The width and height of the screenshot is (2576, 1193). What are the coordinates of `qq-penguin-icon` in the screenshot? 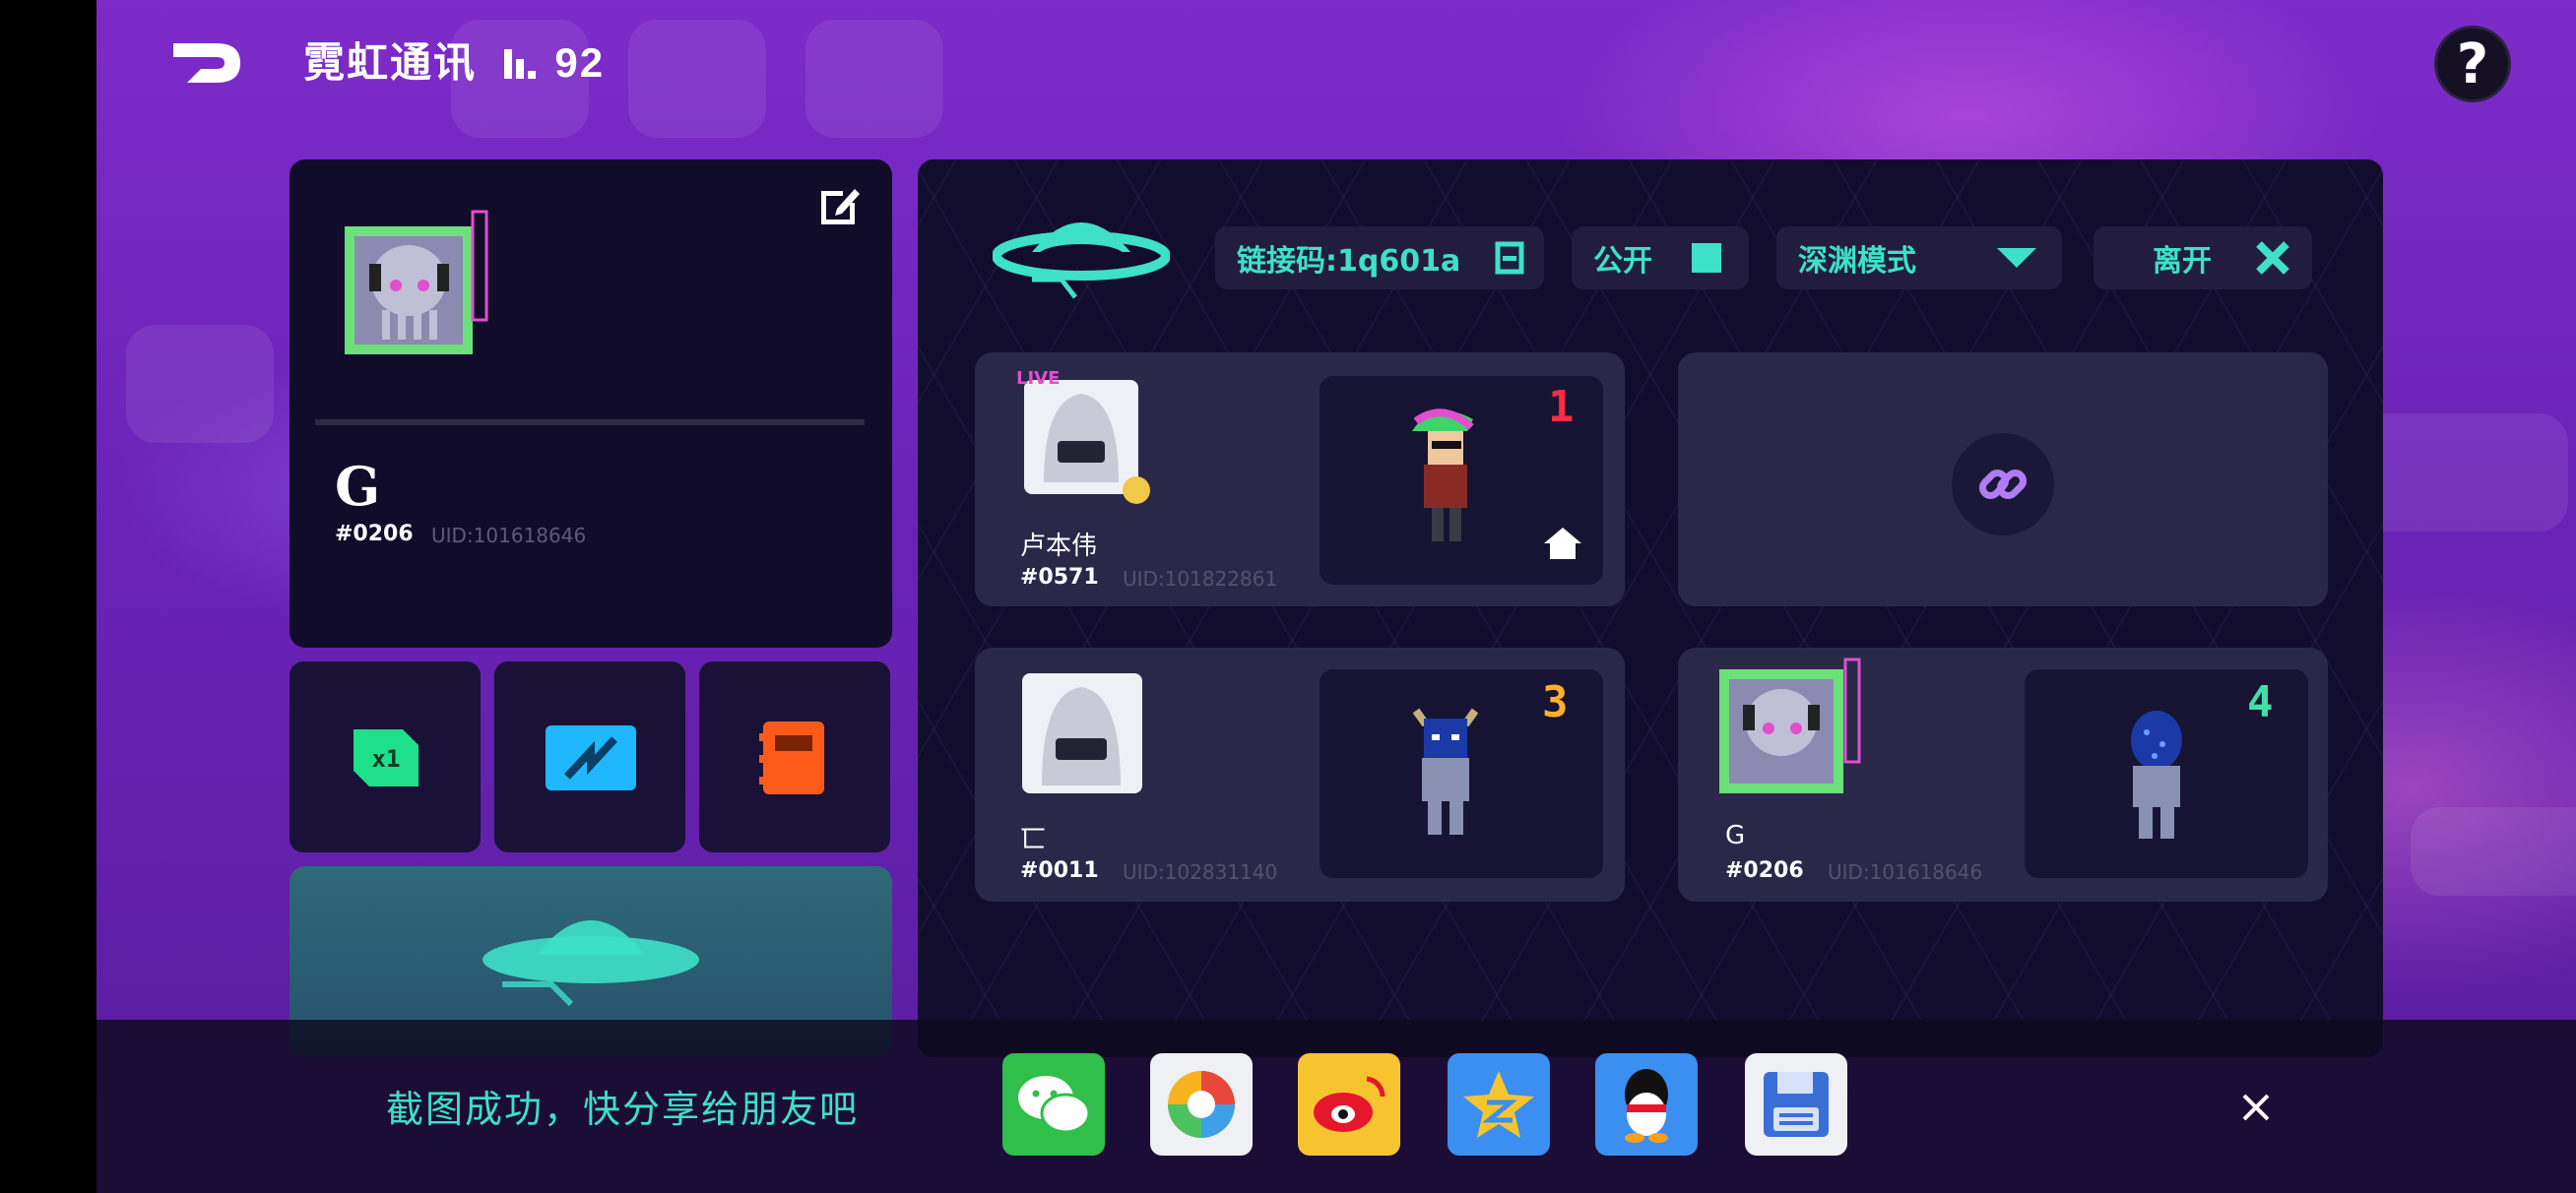 It's located at (1646, 1106).